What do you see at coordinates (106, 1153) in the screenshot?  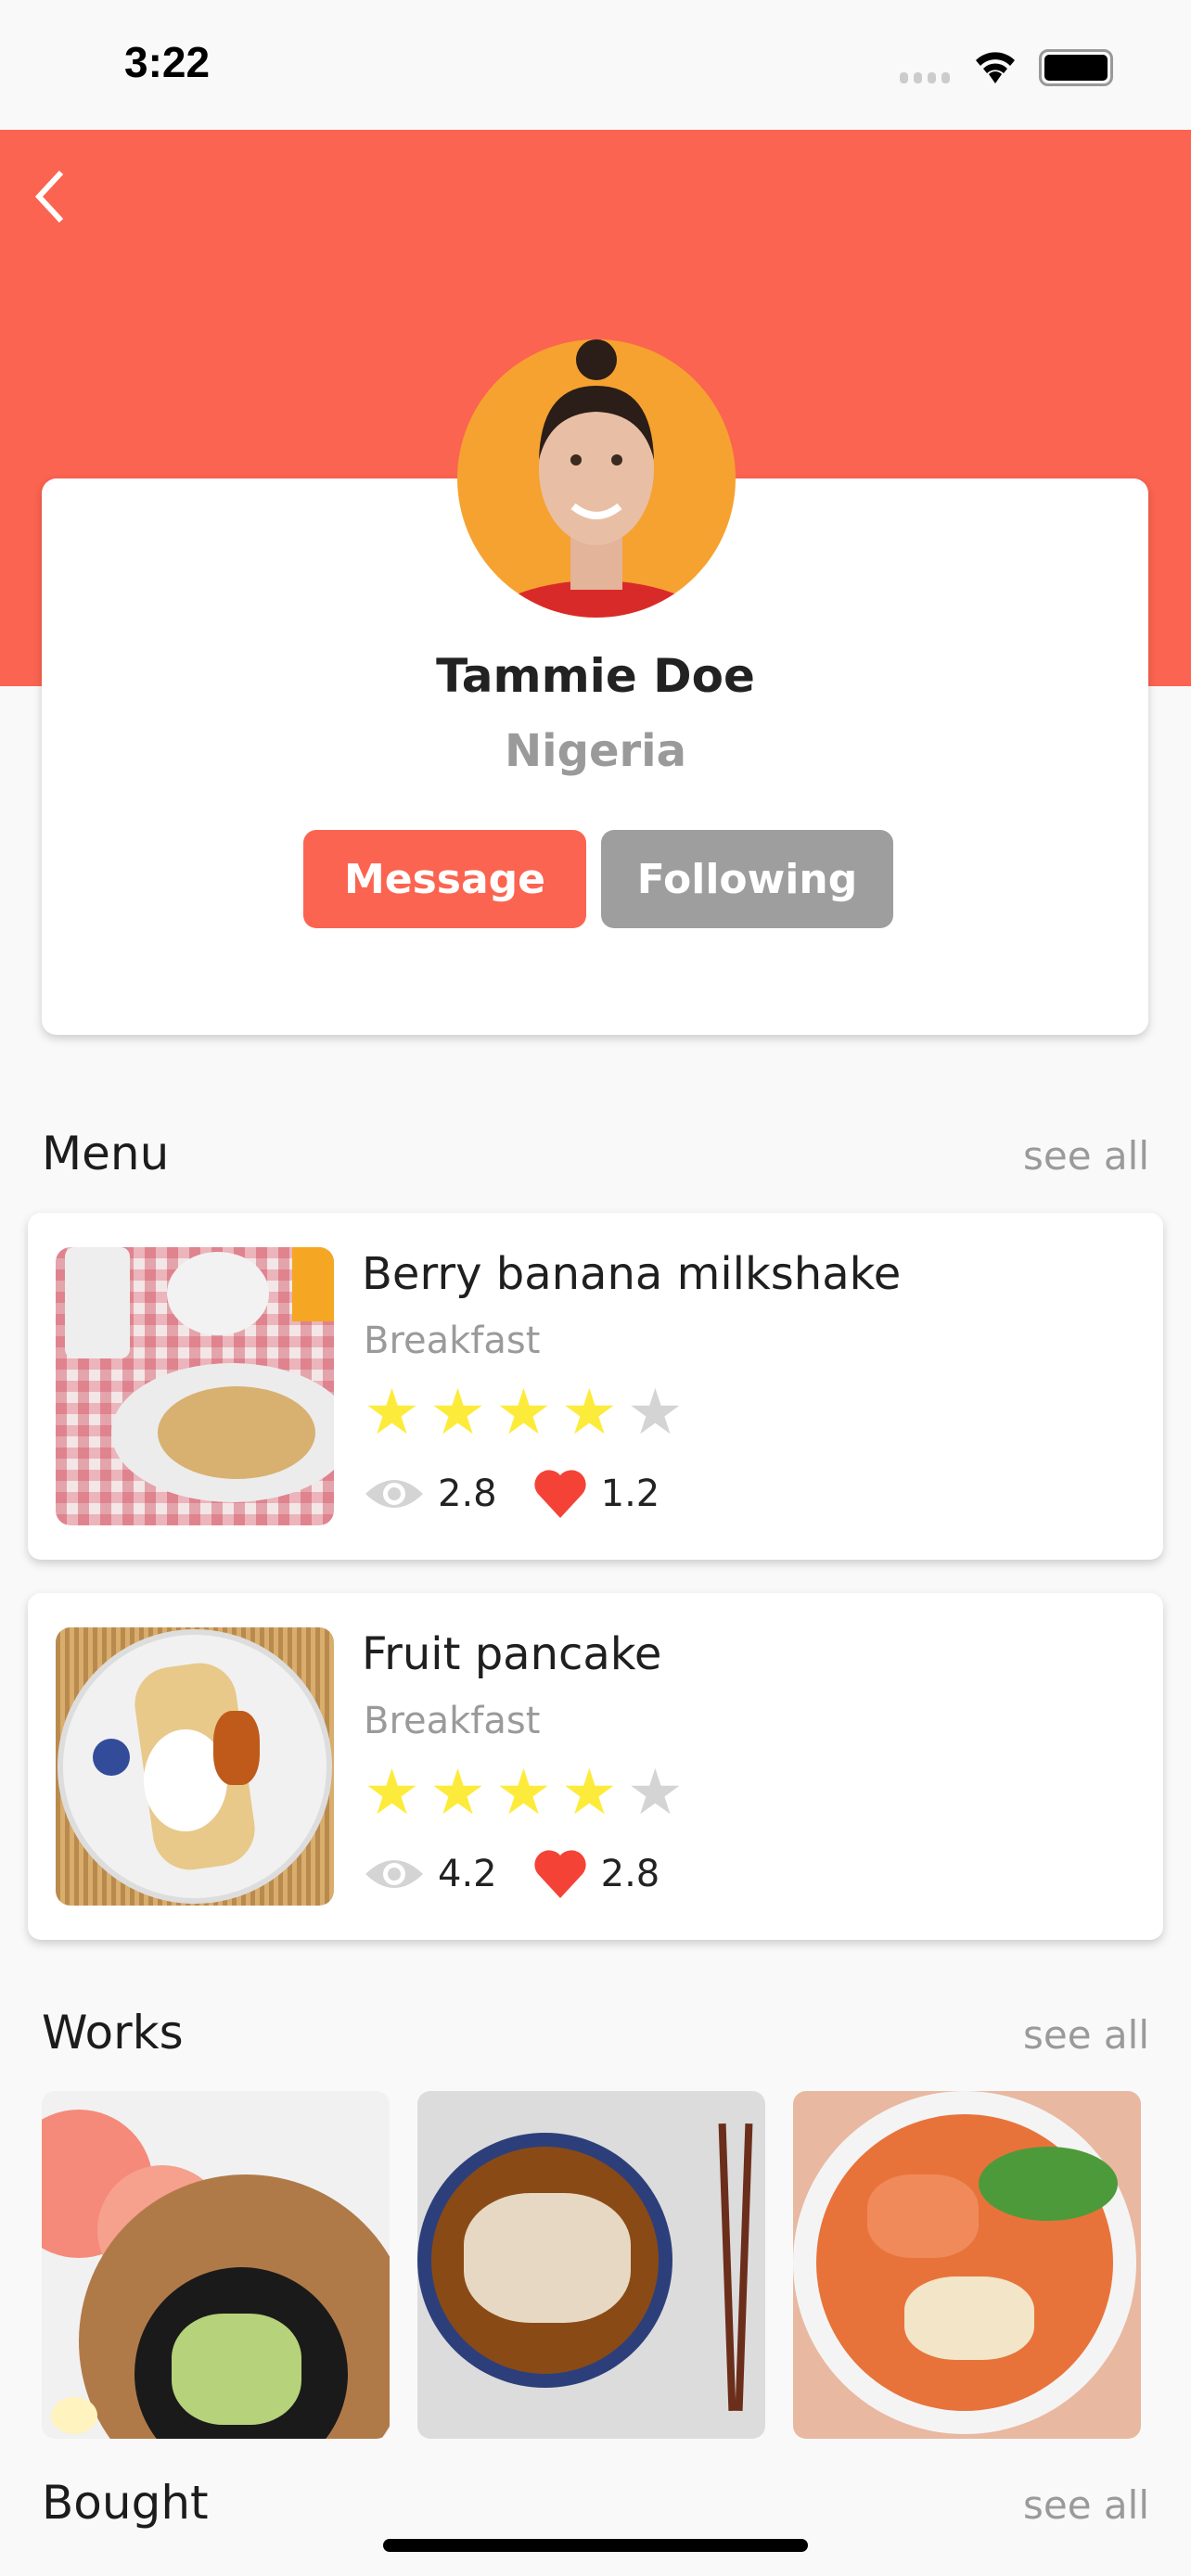 I see `menu-title: Menu` at bounding box center [106, 1153].